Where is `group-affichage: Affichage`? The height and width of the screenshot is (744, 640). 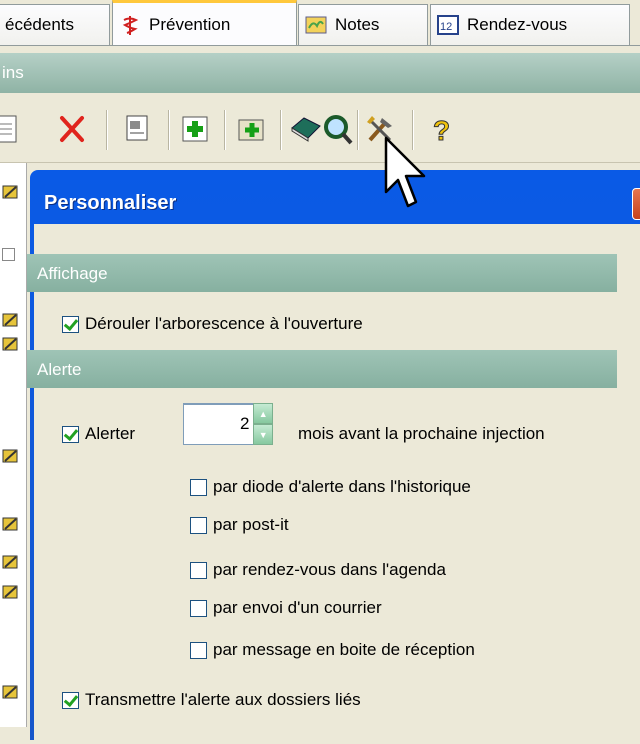 group-affichage: Affichage is located at coordinates (322, 273).